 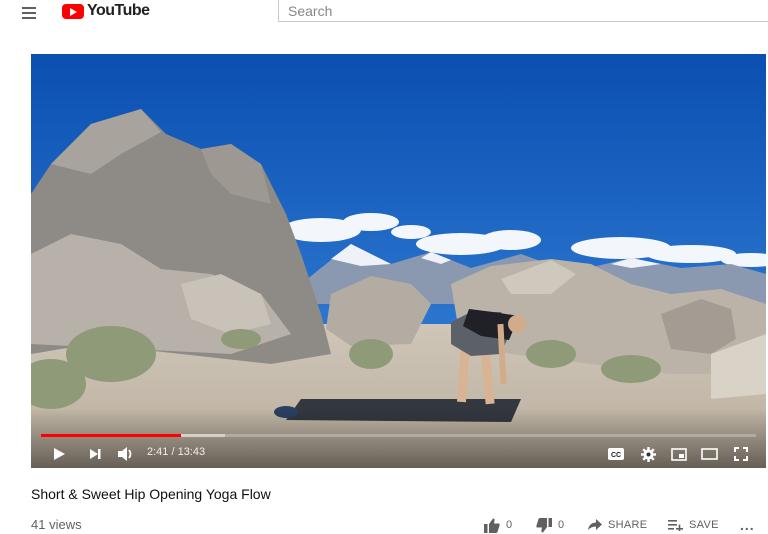 I want to click on youtube-logo: YouTube, so click(x=106, y=11).